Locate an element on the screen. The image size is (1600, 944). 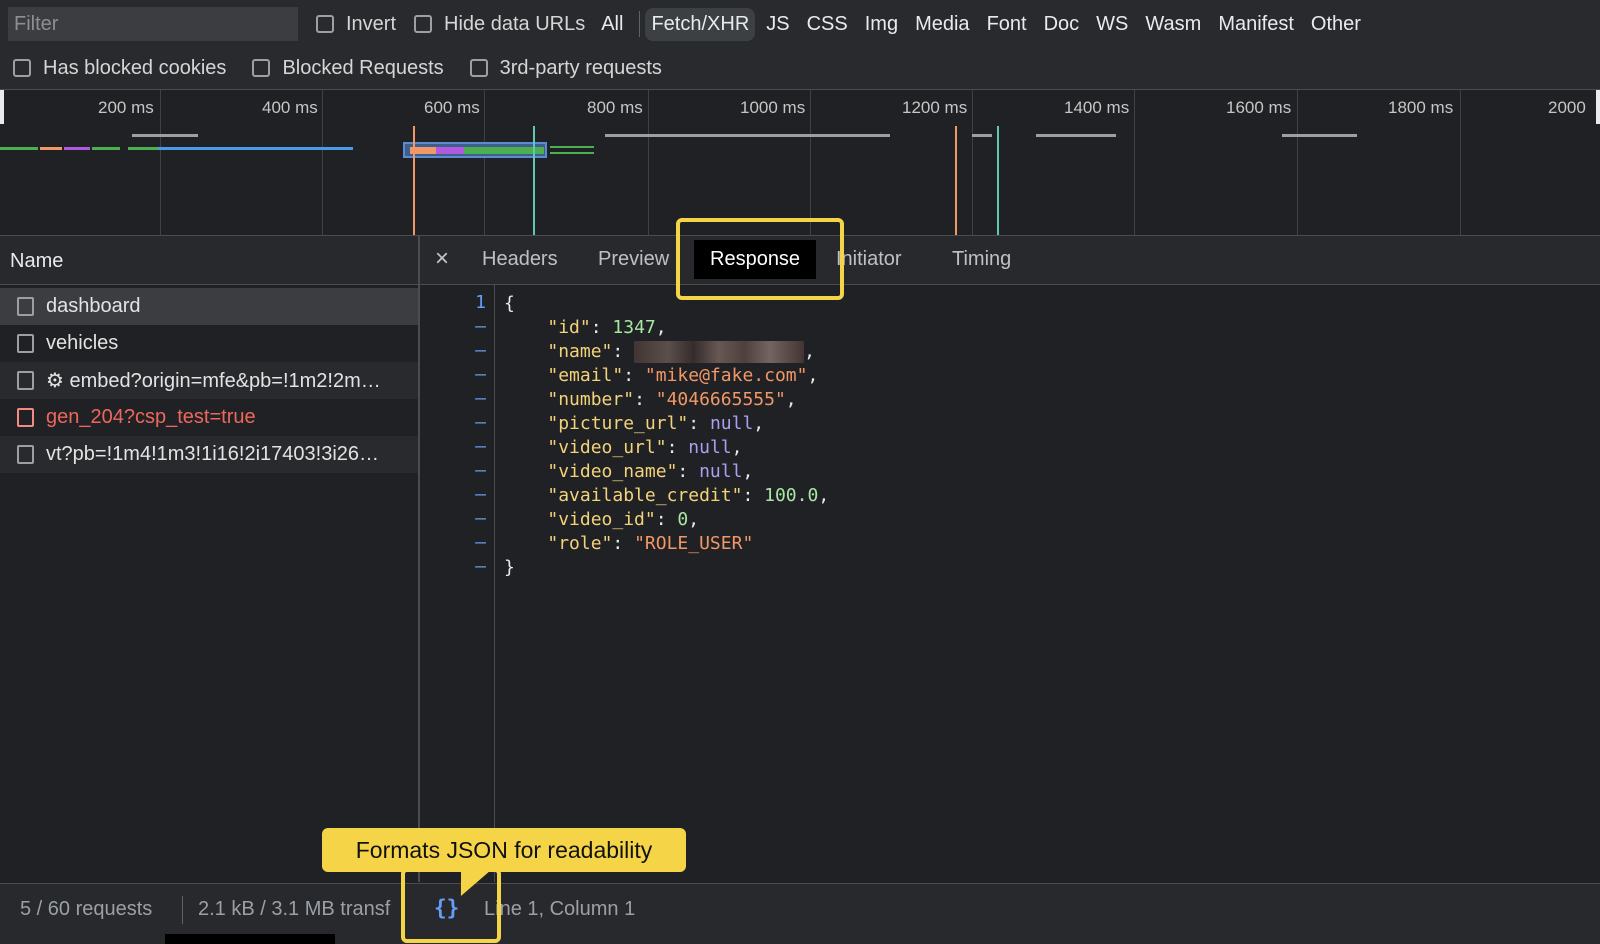
response-tab-highlight is located at coordinates (760, 259).